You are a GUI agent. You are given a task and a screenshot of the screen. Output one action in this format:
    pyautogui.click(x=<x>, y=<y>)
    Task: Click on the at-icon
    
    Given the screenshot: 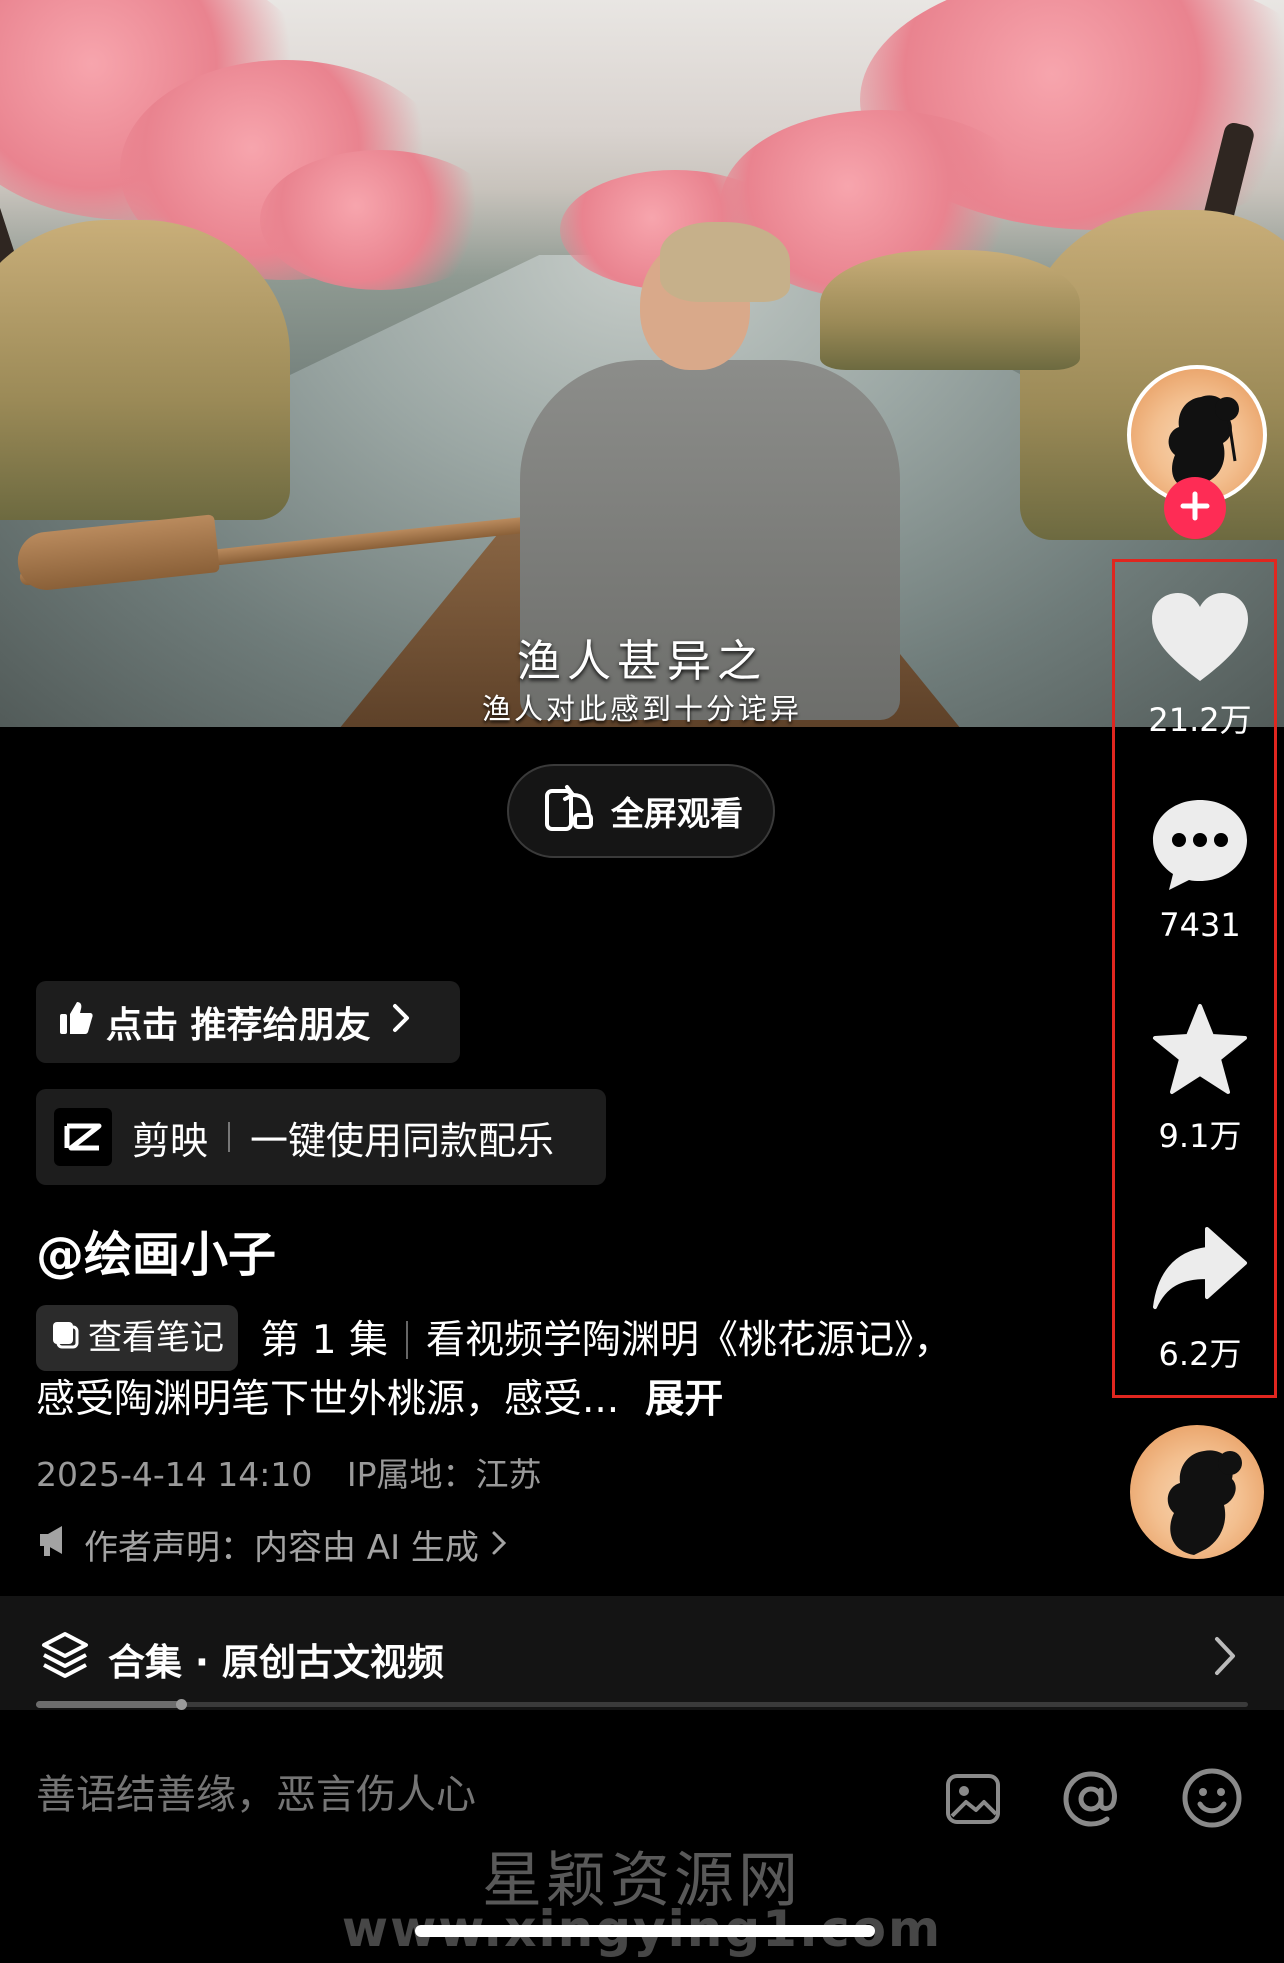 What is the action you would take?
    pyautogui.click(x=1091, y=1801)
    